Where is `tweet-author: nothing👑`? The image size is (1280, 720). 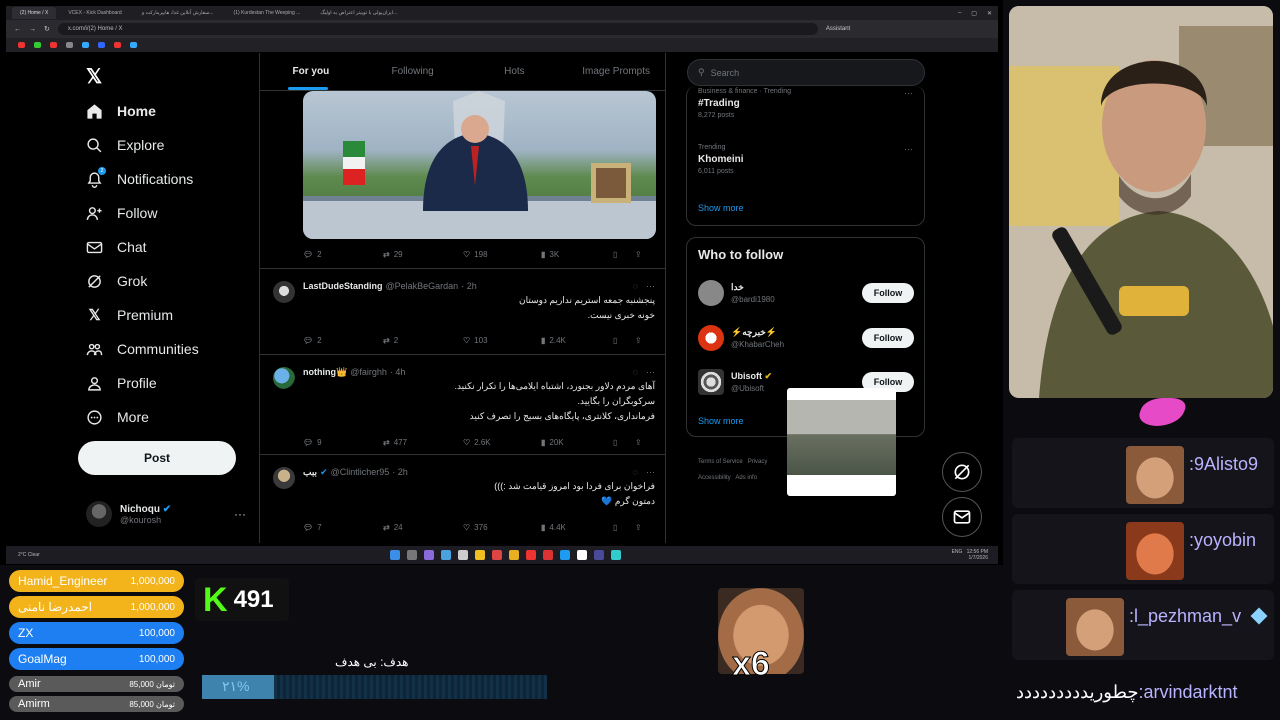
tweet-author: nothing👑 is located at coordinates (325, 372).